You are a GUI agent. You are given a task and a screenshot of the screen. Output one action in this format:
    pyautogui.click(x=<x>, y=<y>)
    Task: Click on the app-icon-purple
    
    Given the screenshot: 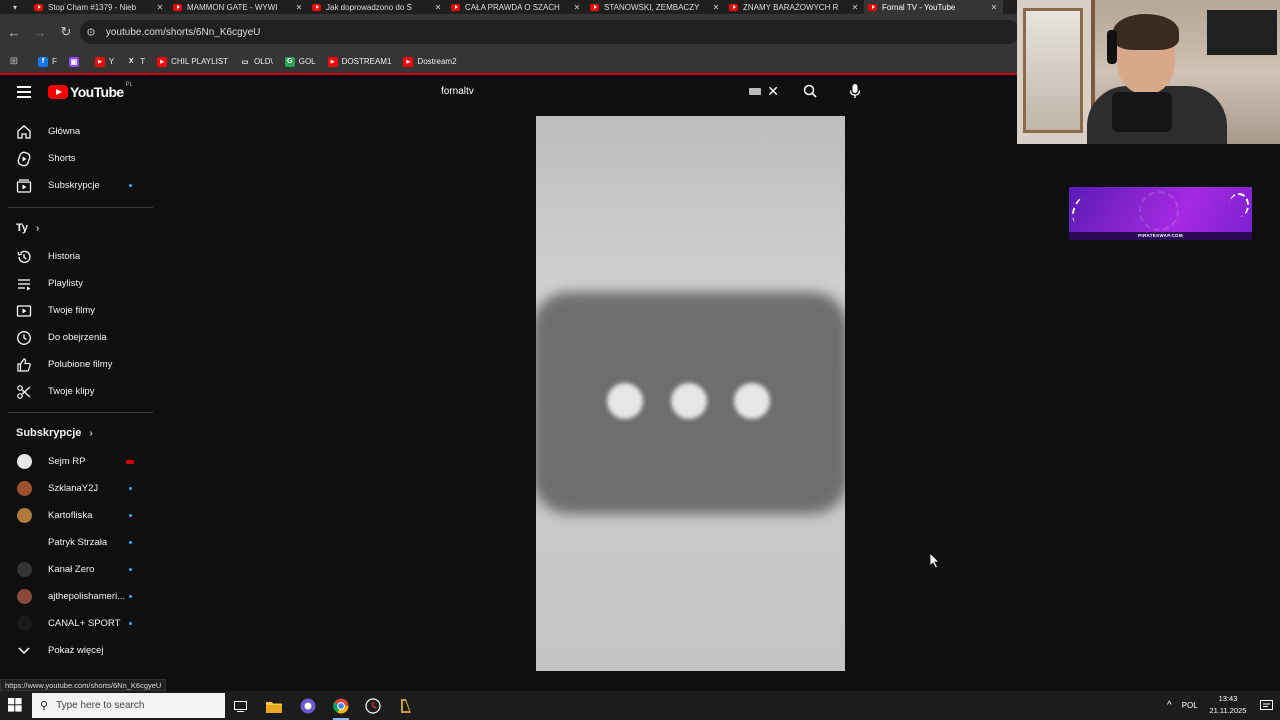 What is the action you would take?
    pyautogui.click(x=308, y=706)
    